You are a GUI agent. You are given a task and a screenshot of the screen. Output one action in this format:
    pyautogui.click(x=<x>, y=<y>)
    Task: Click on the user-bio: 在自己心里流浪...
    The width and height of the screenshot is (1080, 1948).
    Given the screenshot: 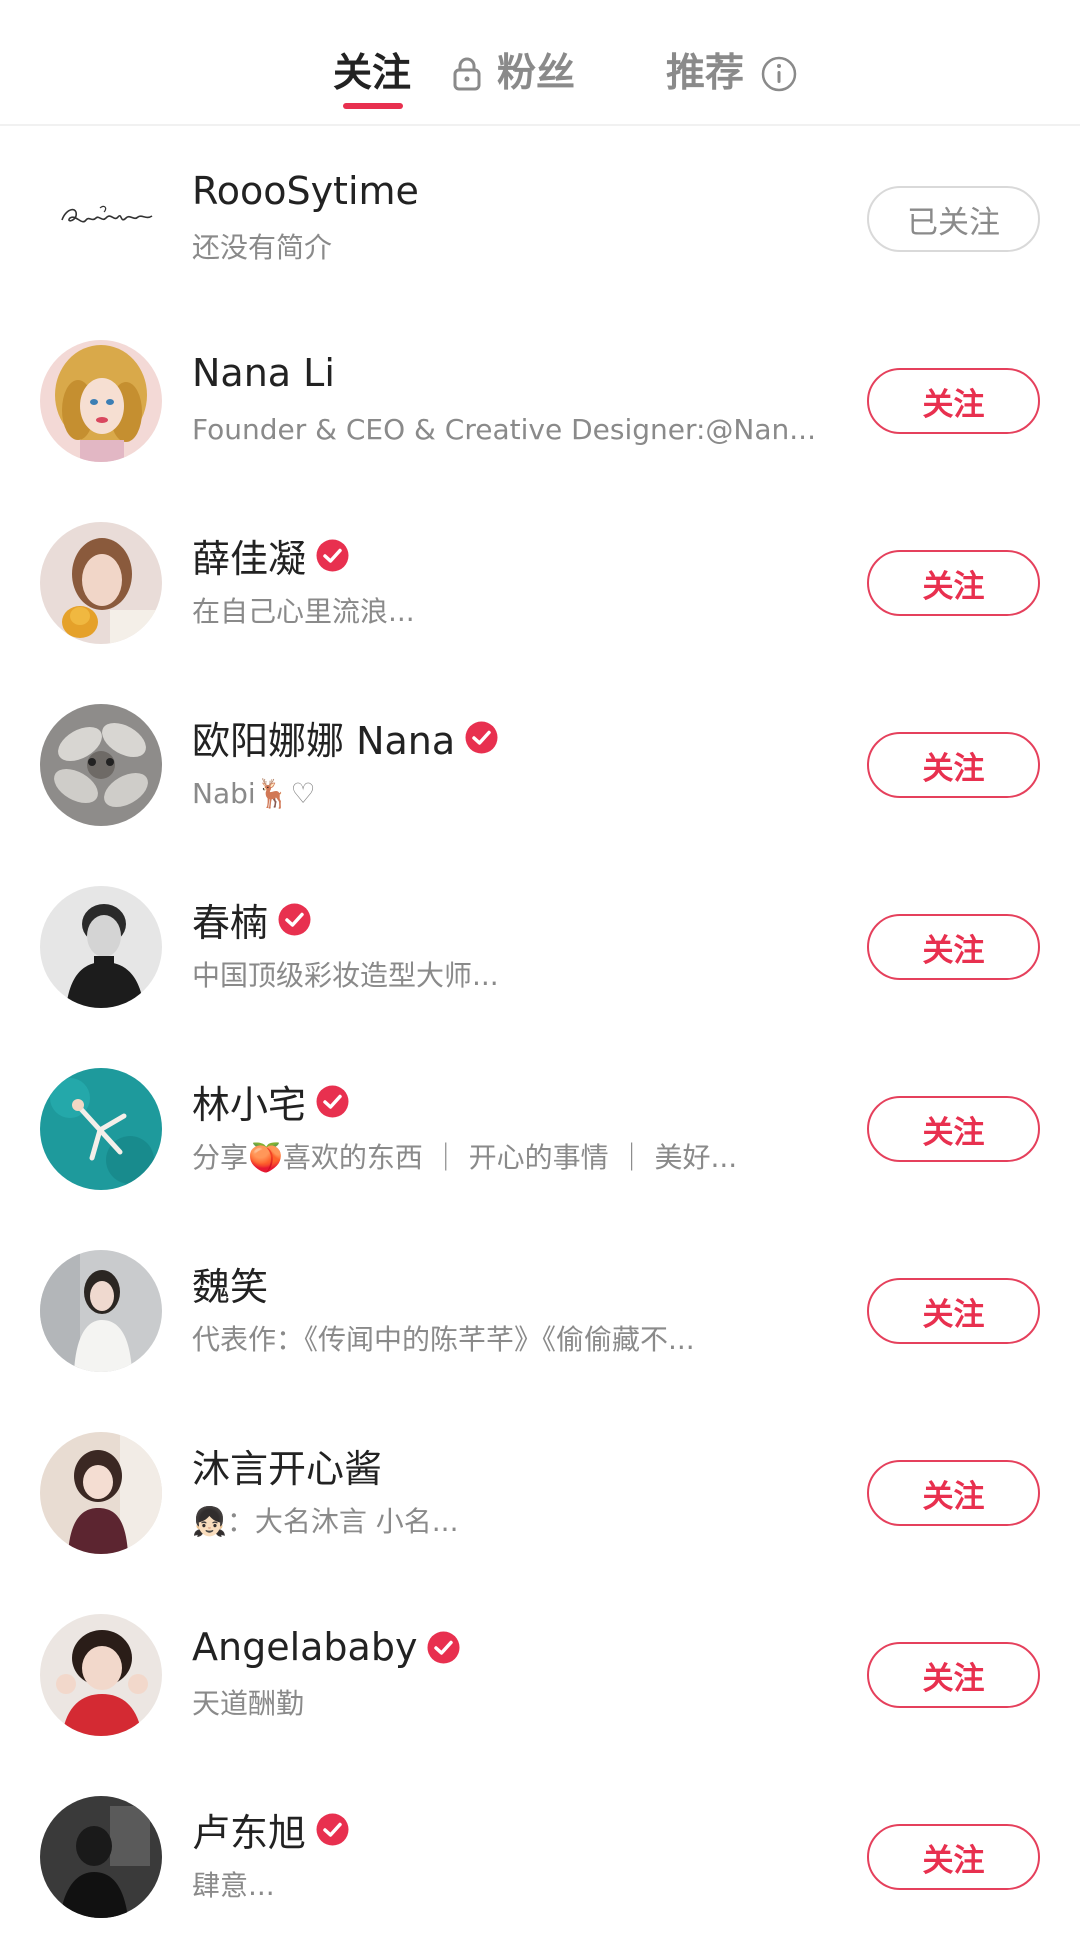 What is the action you would take?
    pyautogui.click(x=303, y=611)
    